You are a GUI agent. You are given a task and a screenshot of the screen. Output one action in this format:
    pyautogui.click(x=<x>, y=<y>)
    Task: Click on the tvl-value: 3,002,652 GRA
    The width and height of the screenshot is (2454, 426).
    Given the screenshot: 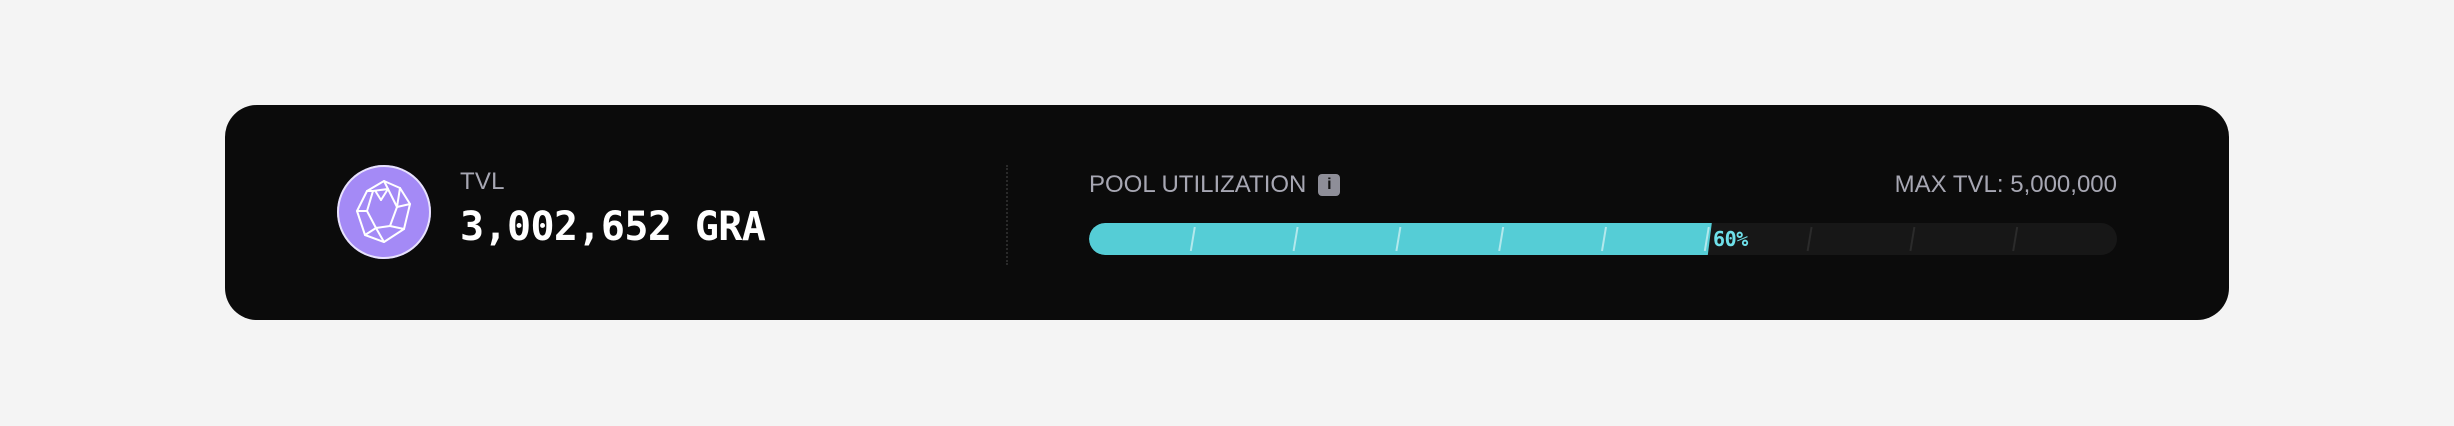 What is the action you would take?
    pyautogui.click(x=613, y=227)
    